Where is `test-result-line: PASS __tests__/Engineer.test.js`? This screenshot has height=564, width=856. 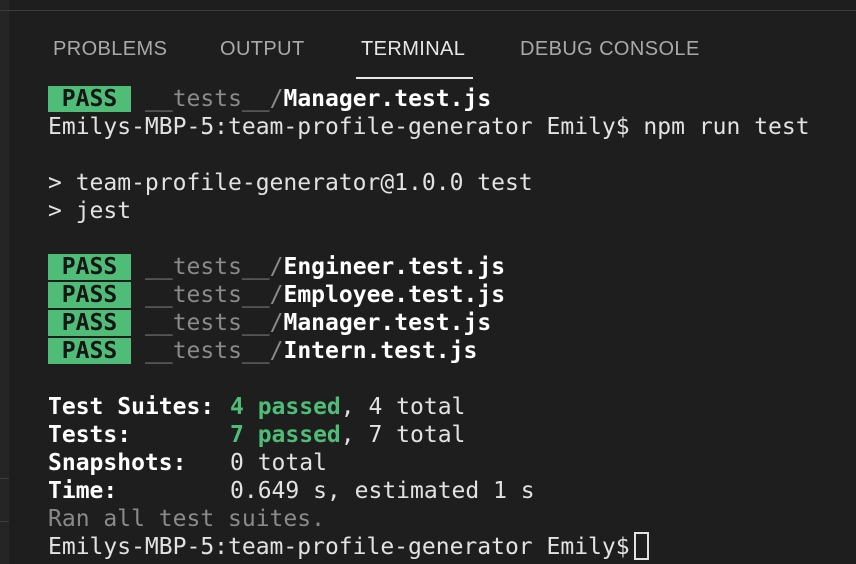 test-result-line: PASS __tests__/Engineer.test.js is located at coordinates (448, 267).